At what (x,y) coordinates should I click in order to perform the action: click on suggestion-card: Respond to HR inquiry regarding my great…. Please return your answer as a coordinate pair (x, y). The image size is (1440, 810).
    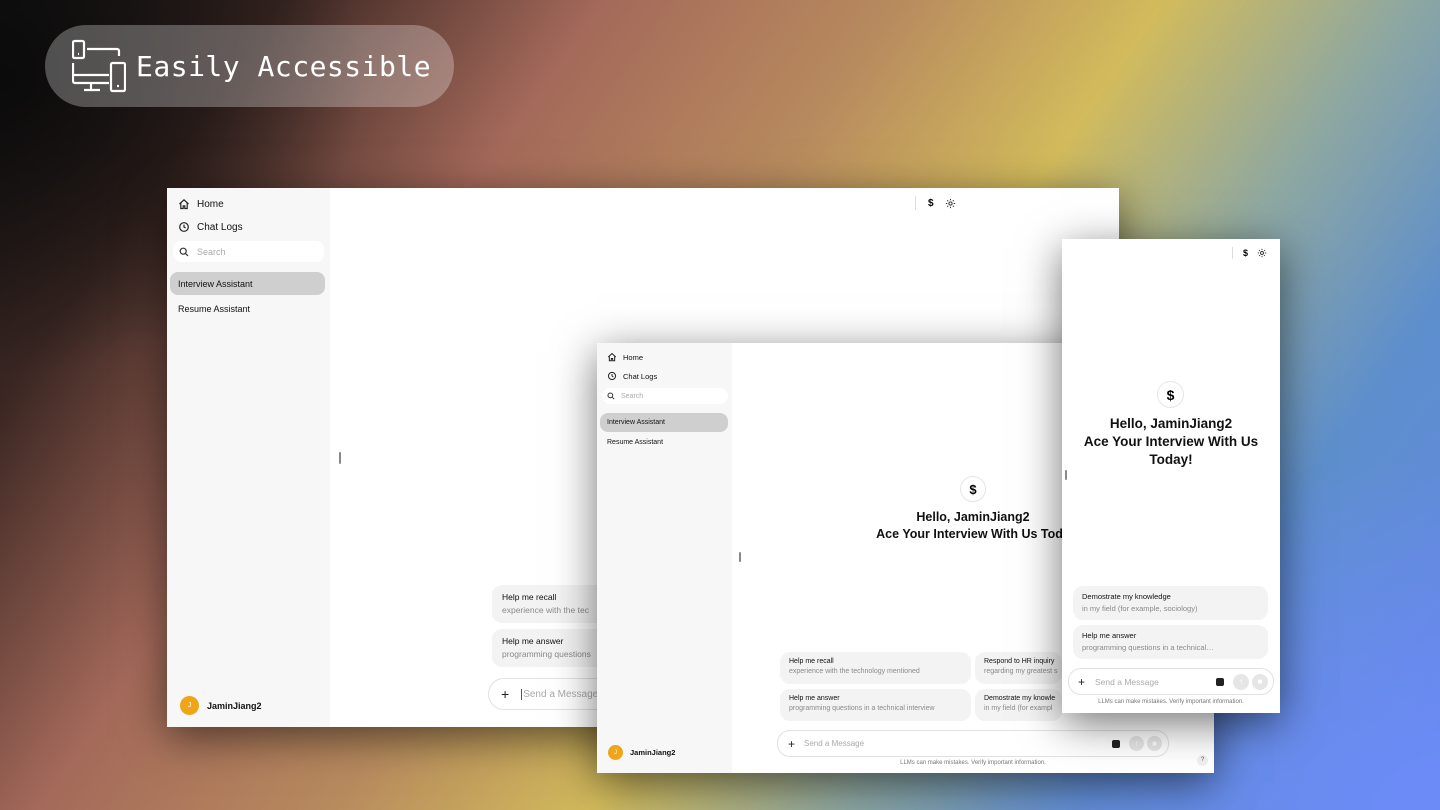
    Looking at the image, I should click on (1018, 668).